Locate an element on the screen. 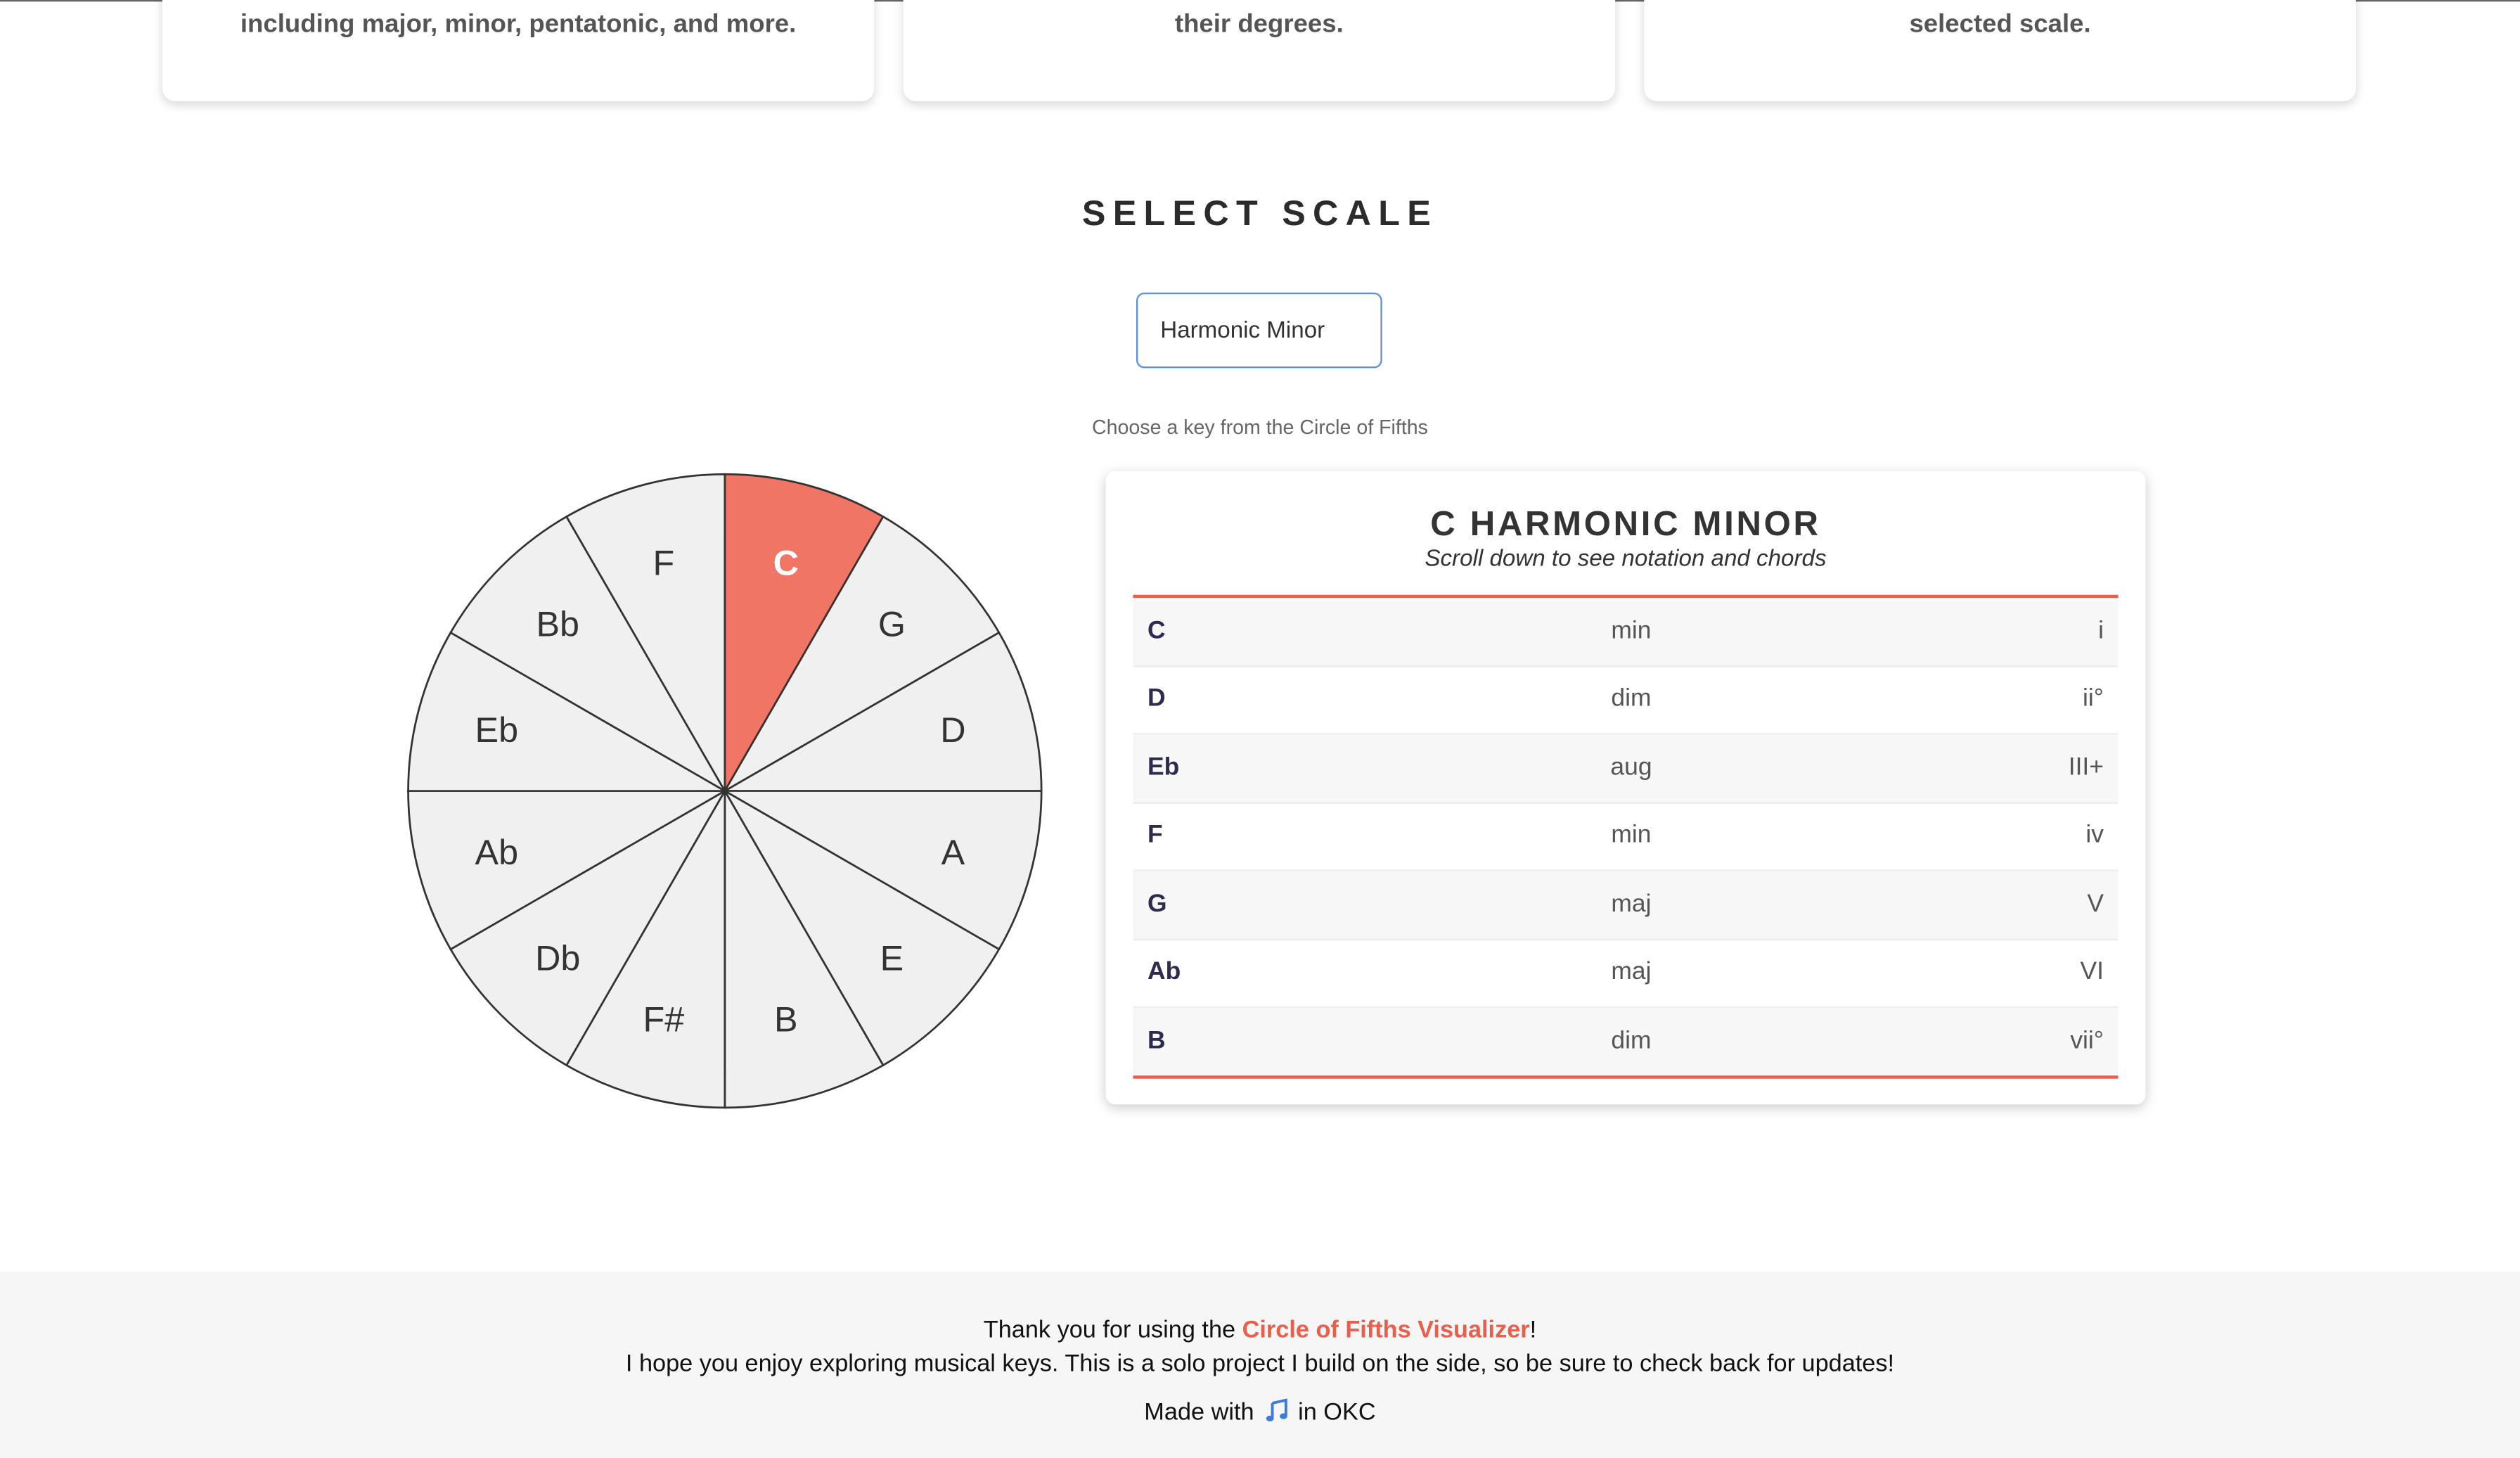  chord-degree: III+ is located at coordinates (2086, 767).